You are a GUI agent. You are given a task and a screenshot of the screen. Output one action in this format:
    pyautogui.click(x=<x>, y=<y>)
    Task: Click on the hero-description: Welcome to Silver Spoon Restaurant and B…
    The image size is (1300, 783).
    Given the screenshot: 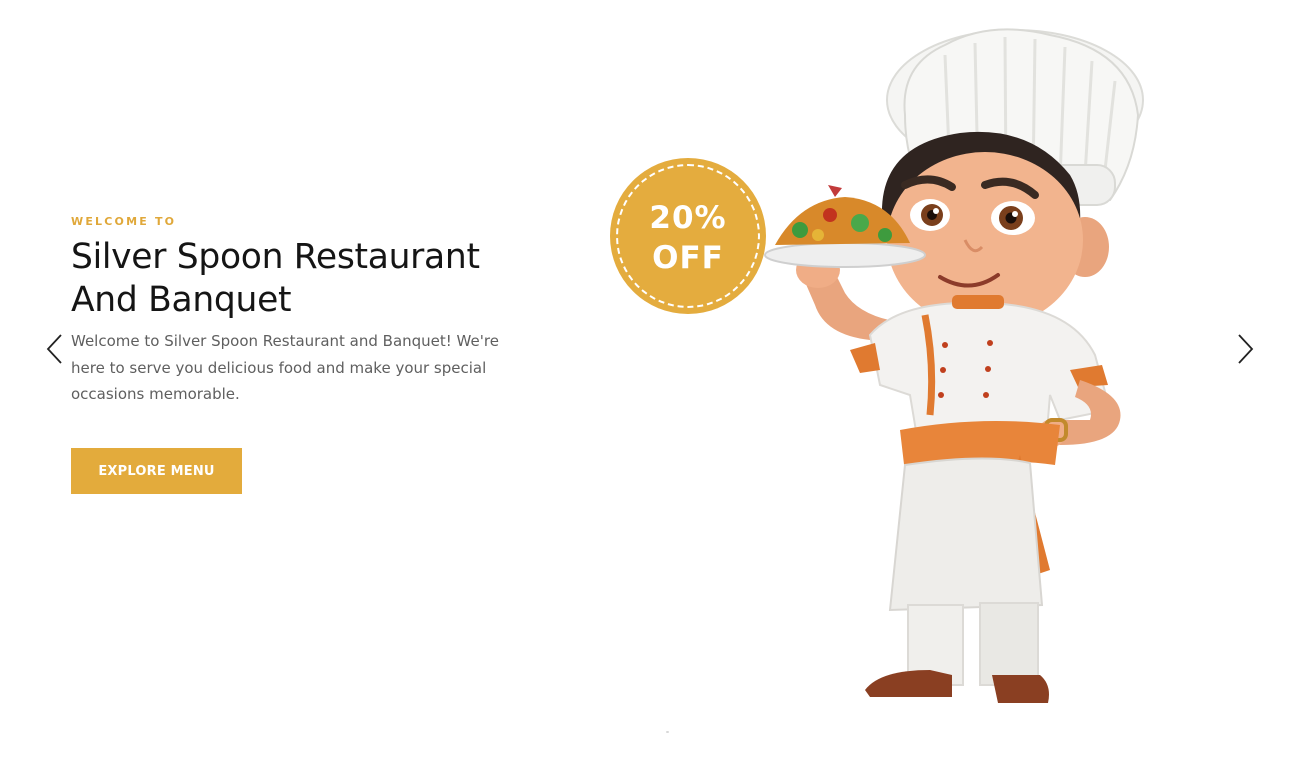 What is the action you would take?
    pyautogui.click(x=285, y=367)
    